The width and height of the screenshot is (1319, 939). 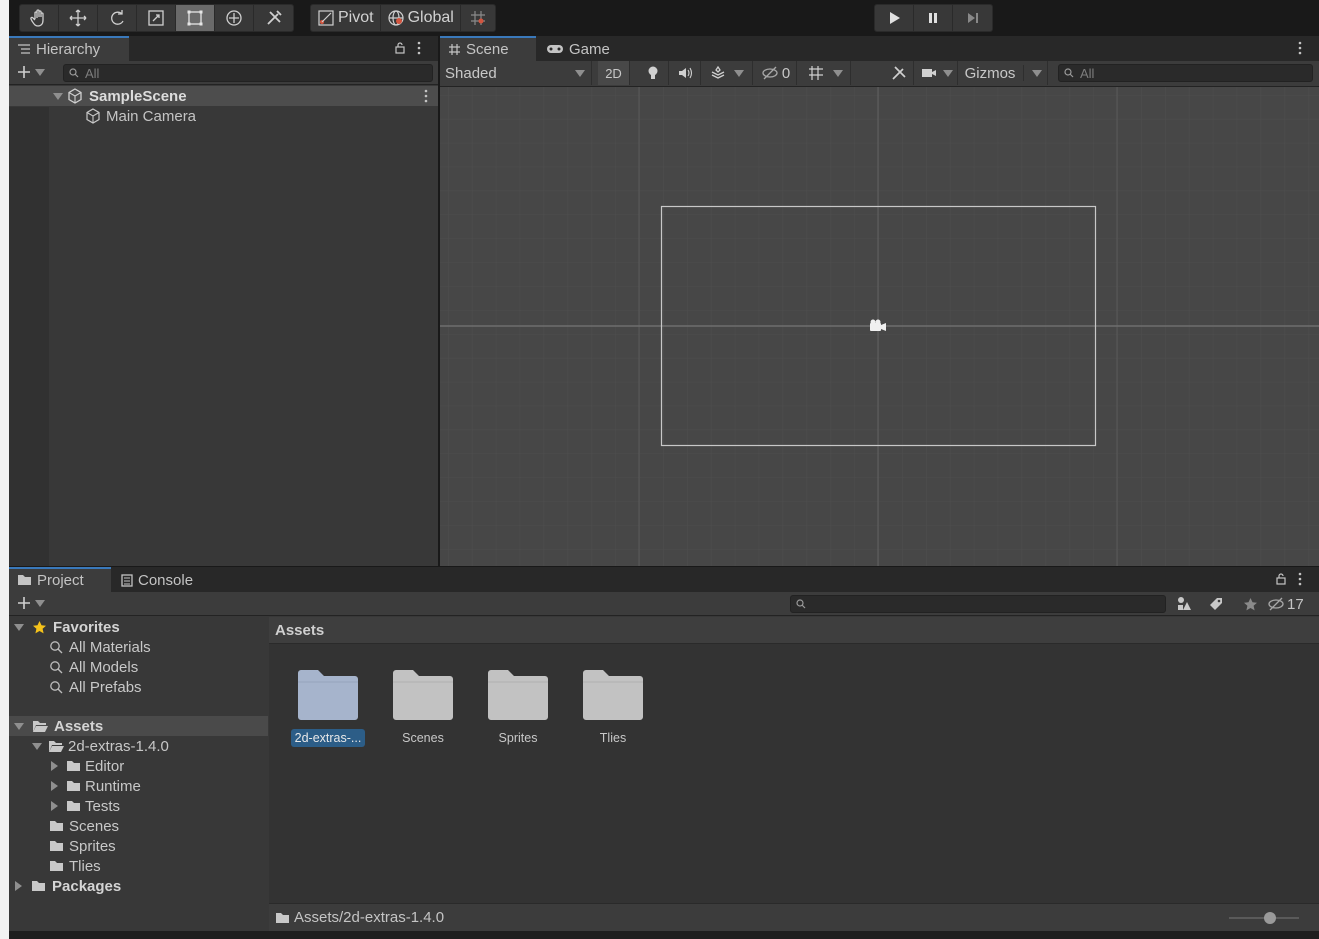 What do you see at coordinates (613, 714) in the screenshot?
I see `asset-tile: Tlies` at bounding box center [613, 714].